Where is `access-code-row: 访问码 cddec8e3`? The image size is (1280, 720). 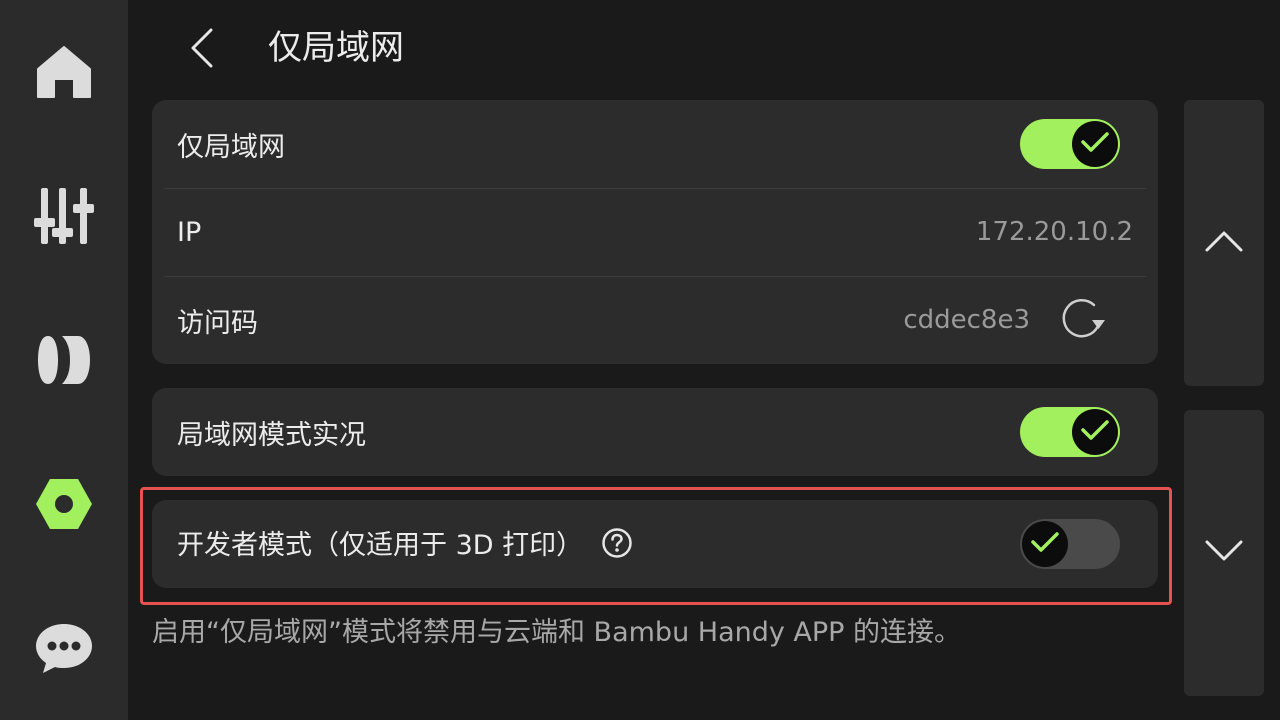
access-code-row: 访问码 cddec8e3 is located at coordinates (655, 320).